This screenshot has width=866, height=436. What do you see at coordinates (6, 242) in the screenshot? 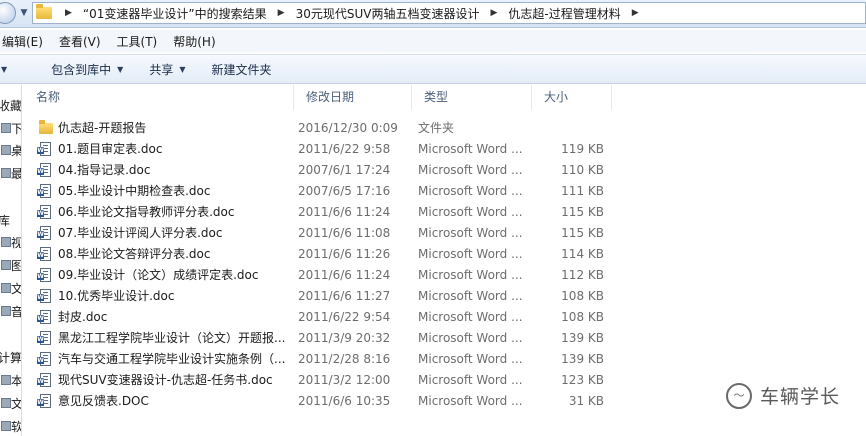
I see `video-icon` at bounding box center [6, 242].